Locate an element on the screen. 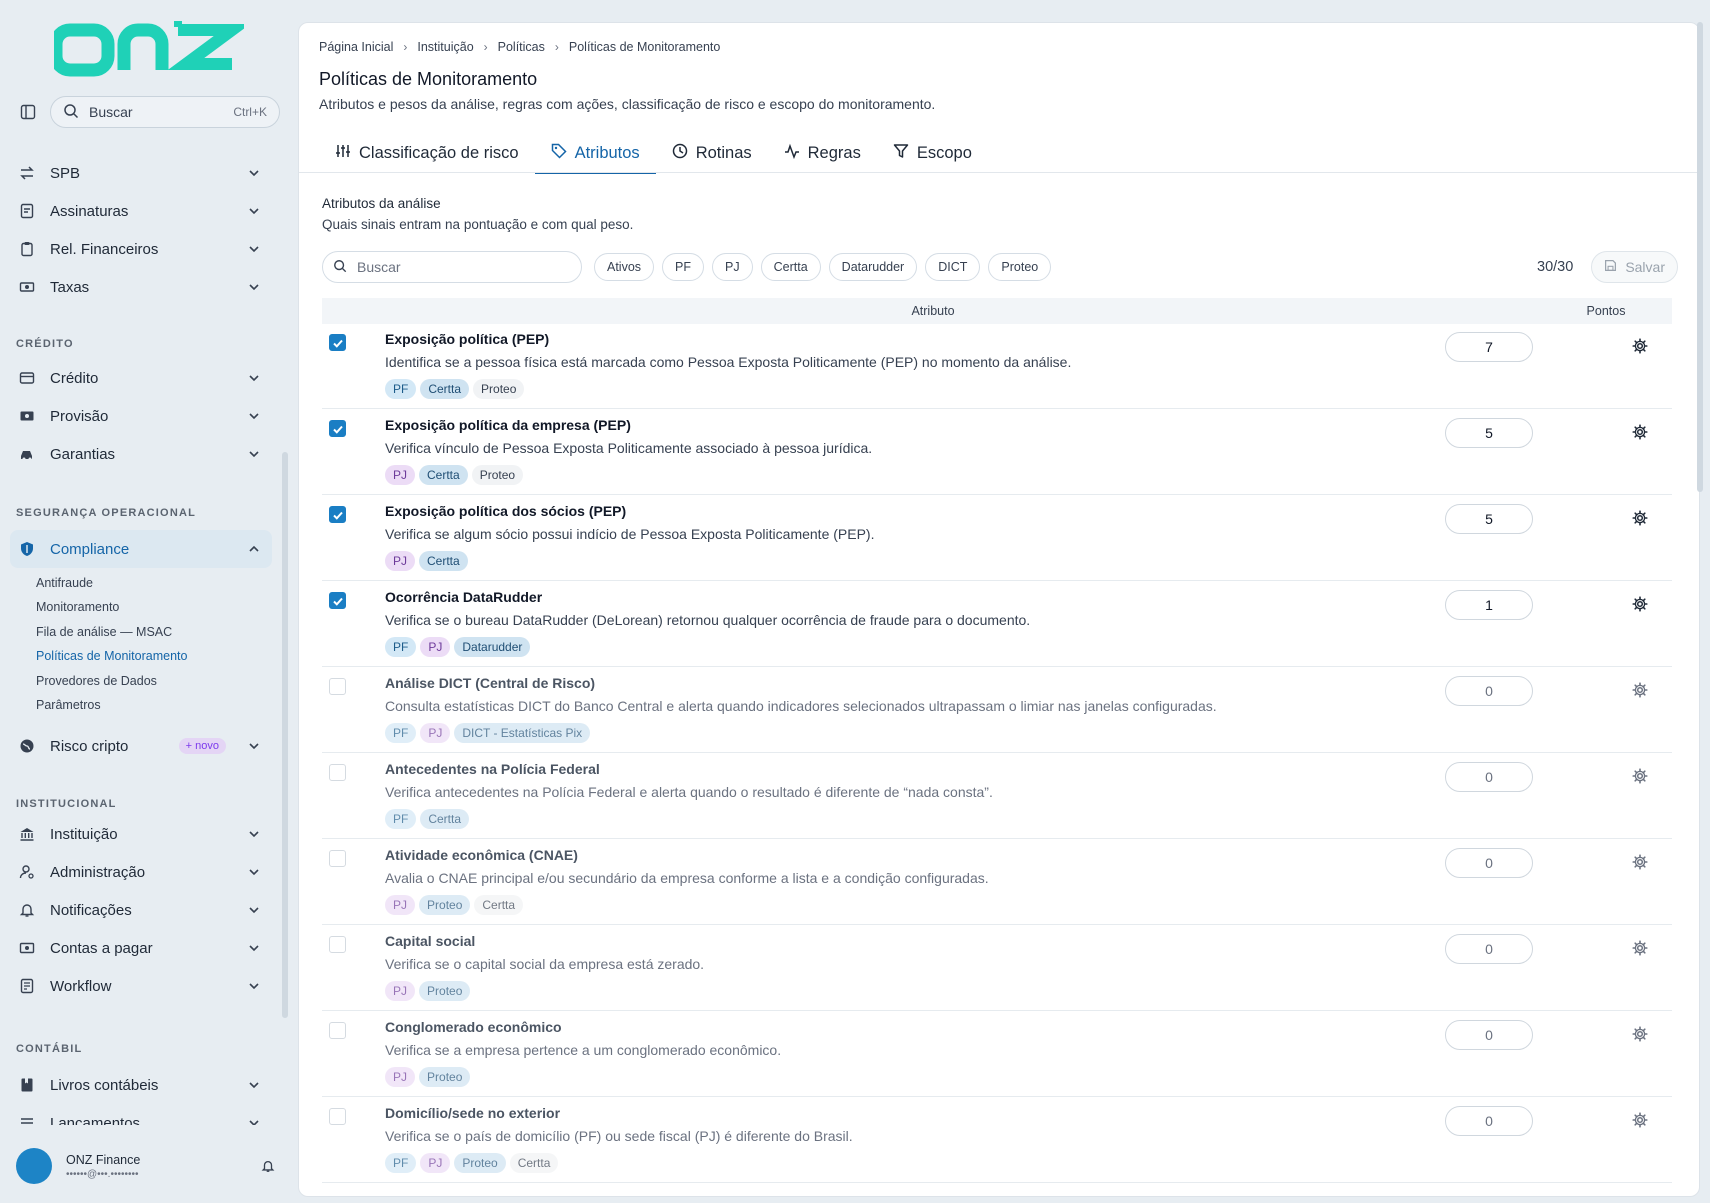 The height and width of the screenshot is (1203, 1710). sidebar-item-notificacoes: Notificações is located at coordinates (141, 910).